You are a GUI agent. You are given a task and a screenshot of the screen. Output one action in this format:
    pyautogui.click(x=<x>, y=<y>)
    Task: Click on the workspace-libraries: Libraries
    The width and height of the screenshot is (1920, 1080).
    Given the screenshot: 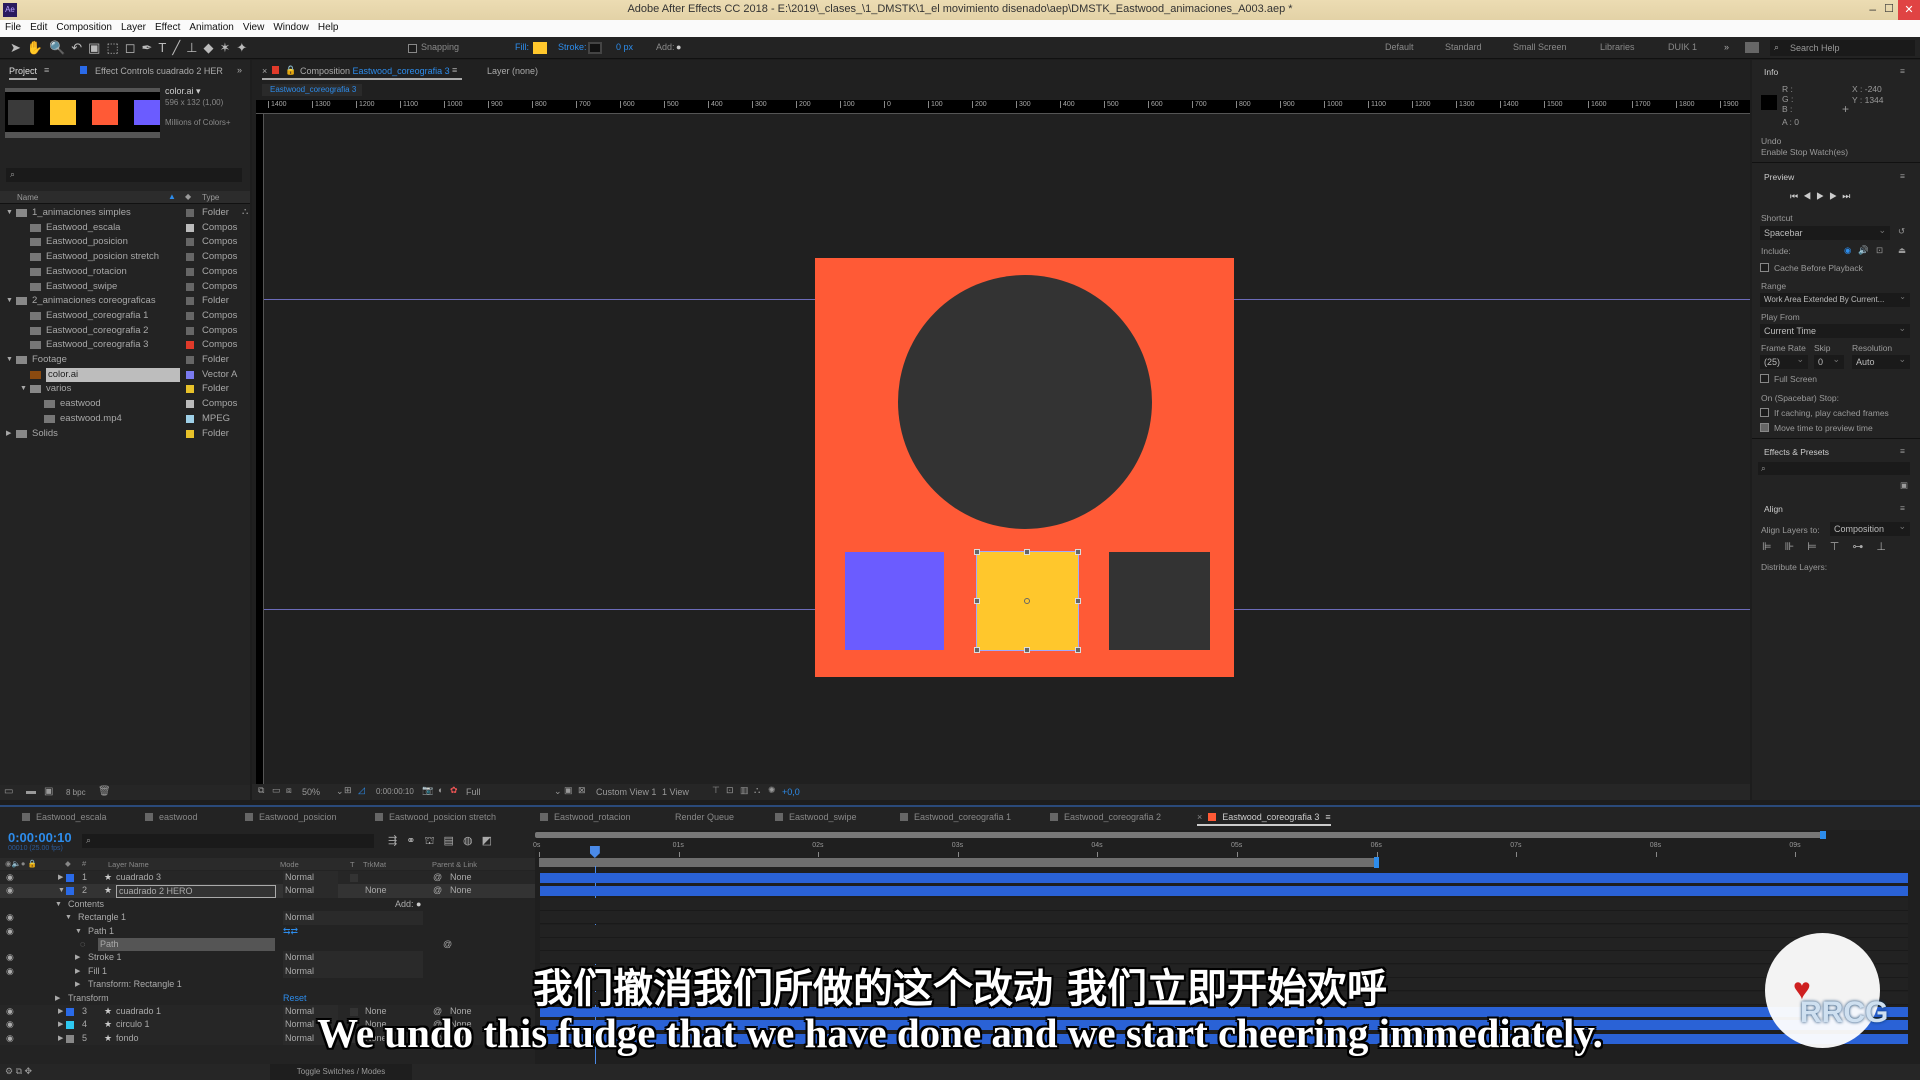 What is the action you would take?
    pyautogui.click(x=1617, y=47)
    